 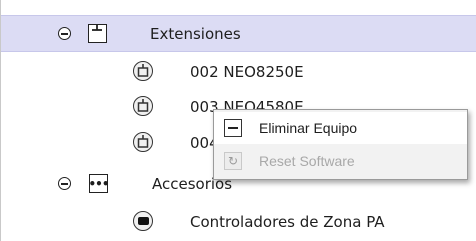 What do you see at coordinates (308, 128) in the screenshot?
I see `menu-item-label: Eliminar Equipo` at bounding box center [308, 128].